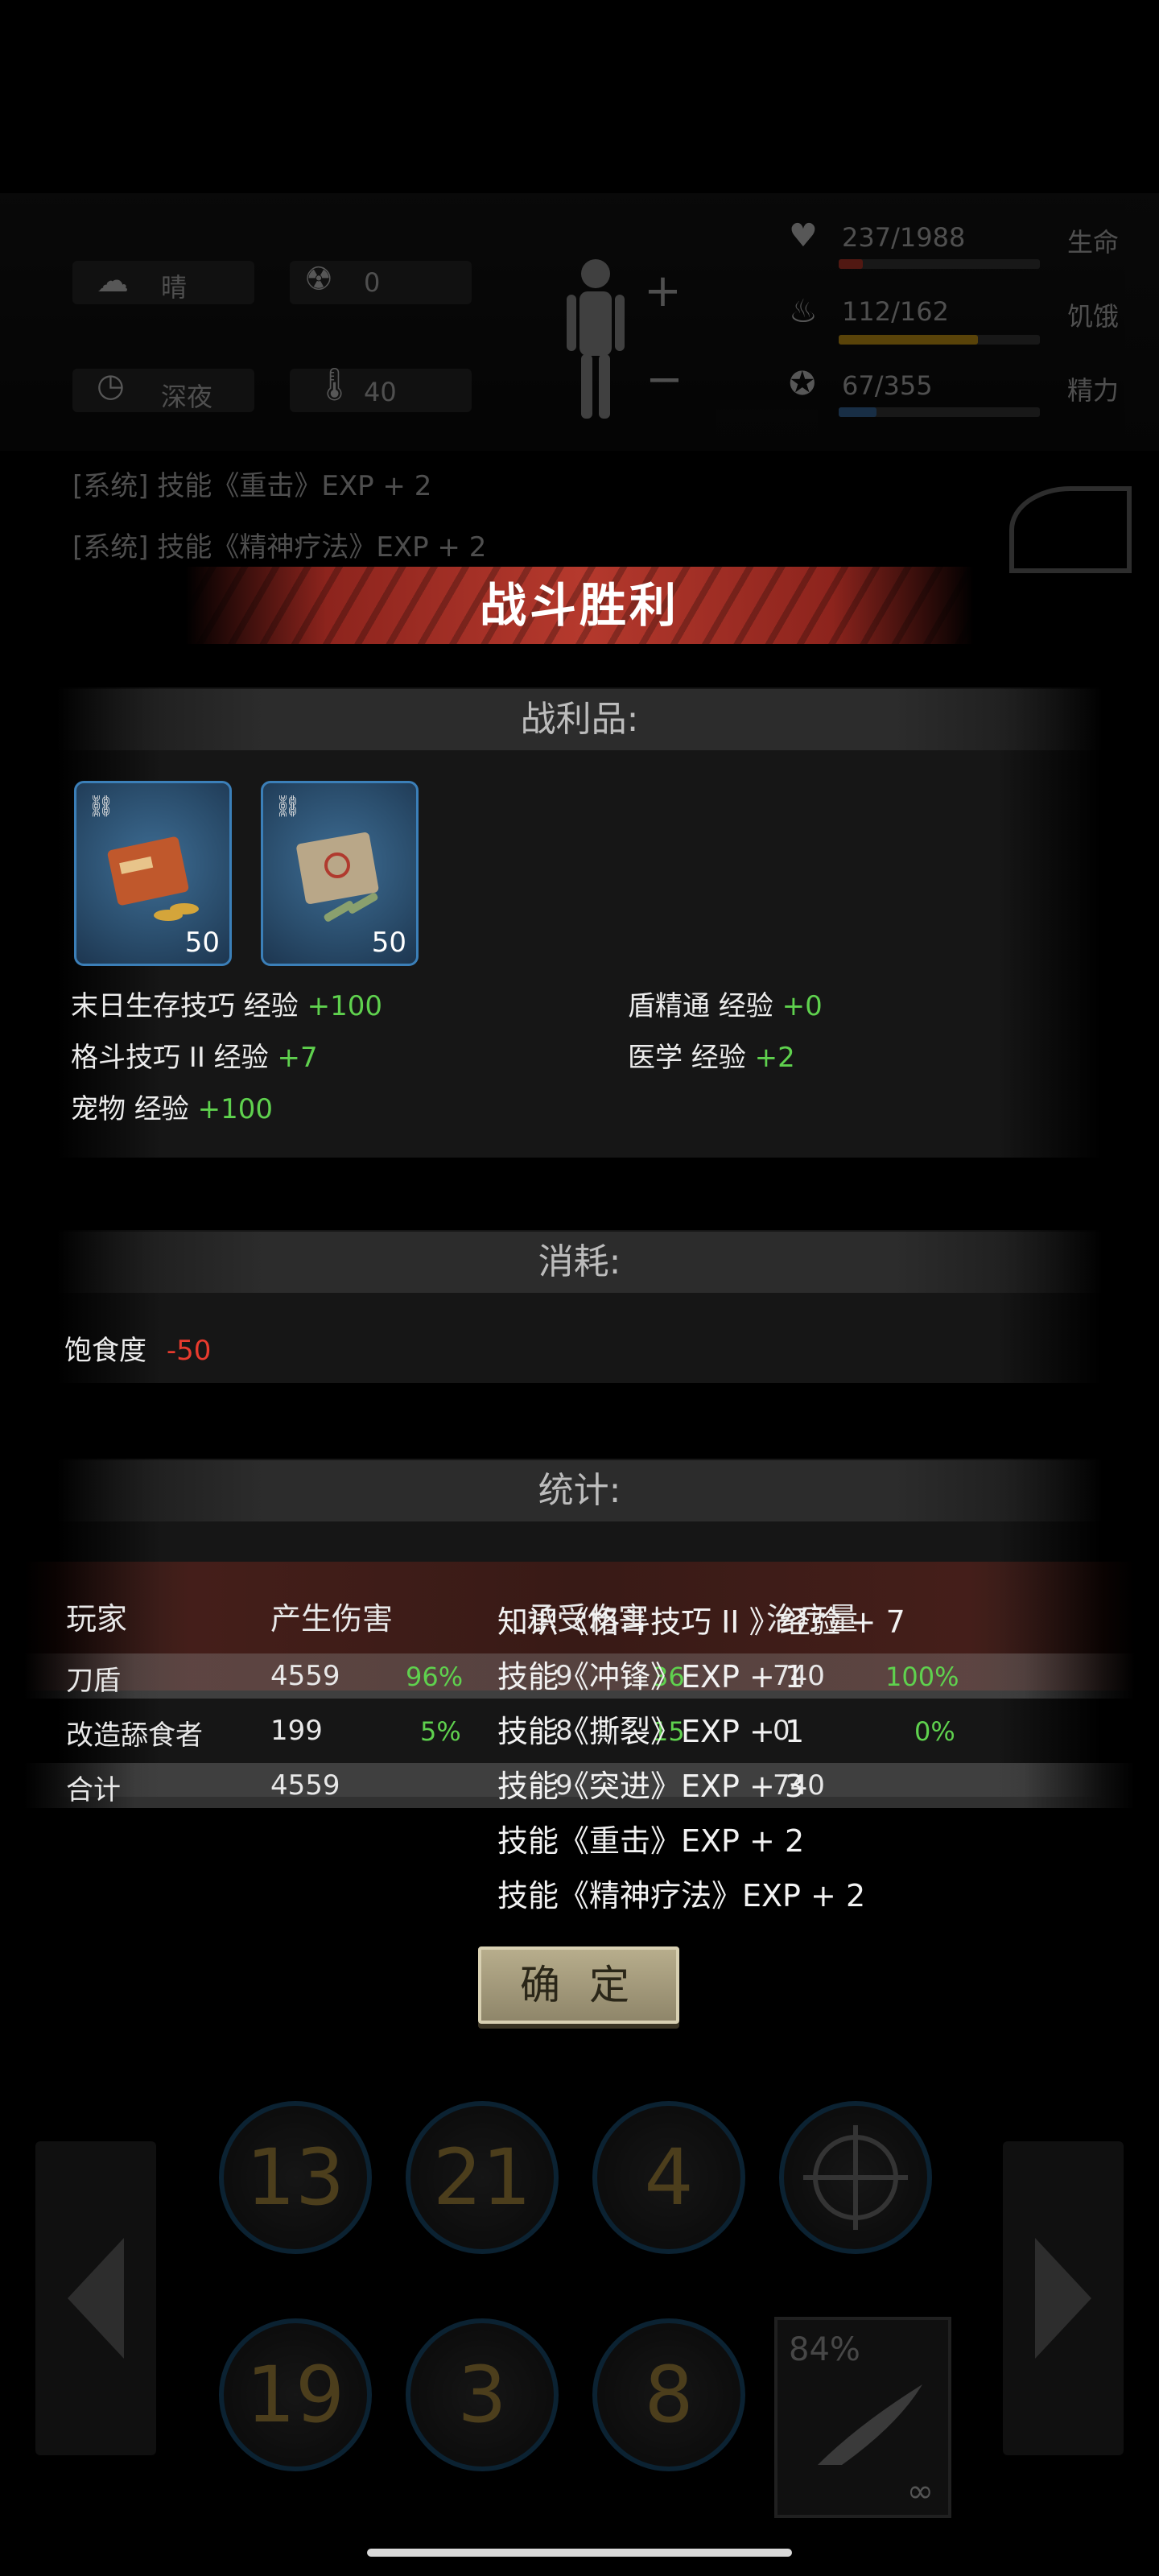 The height and width of the screenshot is (2576, 1159). What do you see at coordinates (687, 1058) in the screenshot?
I see `exp-label: 医学 经验` at bounding box center [687, 1058].